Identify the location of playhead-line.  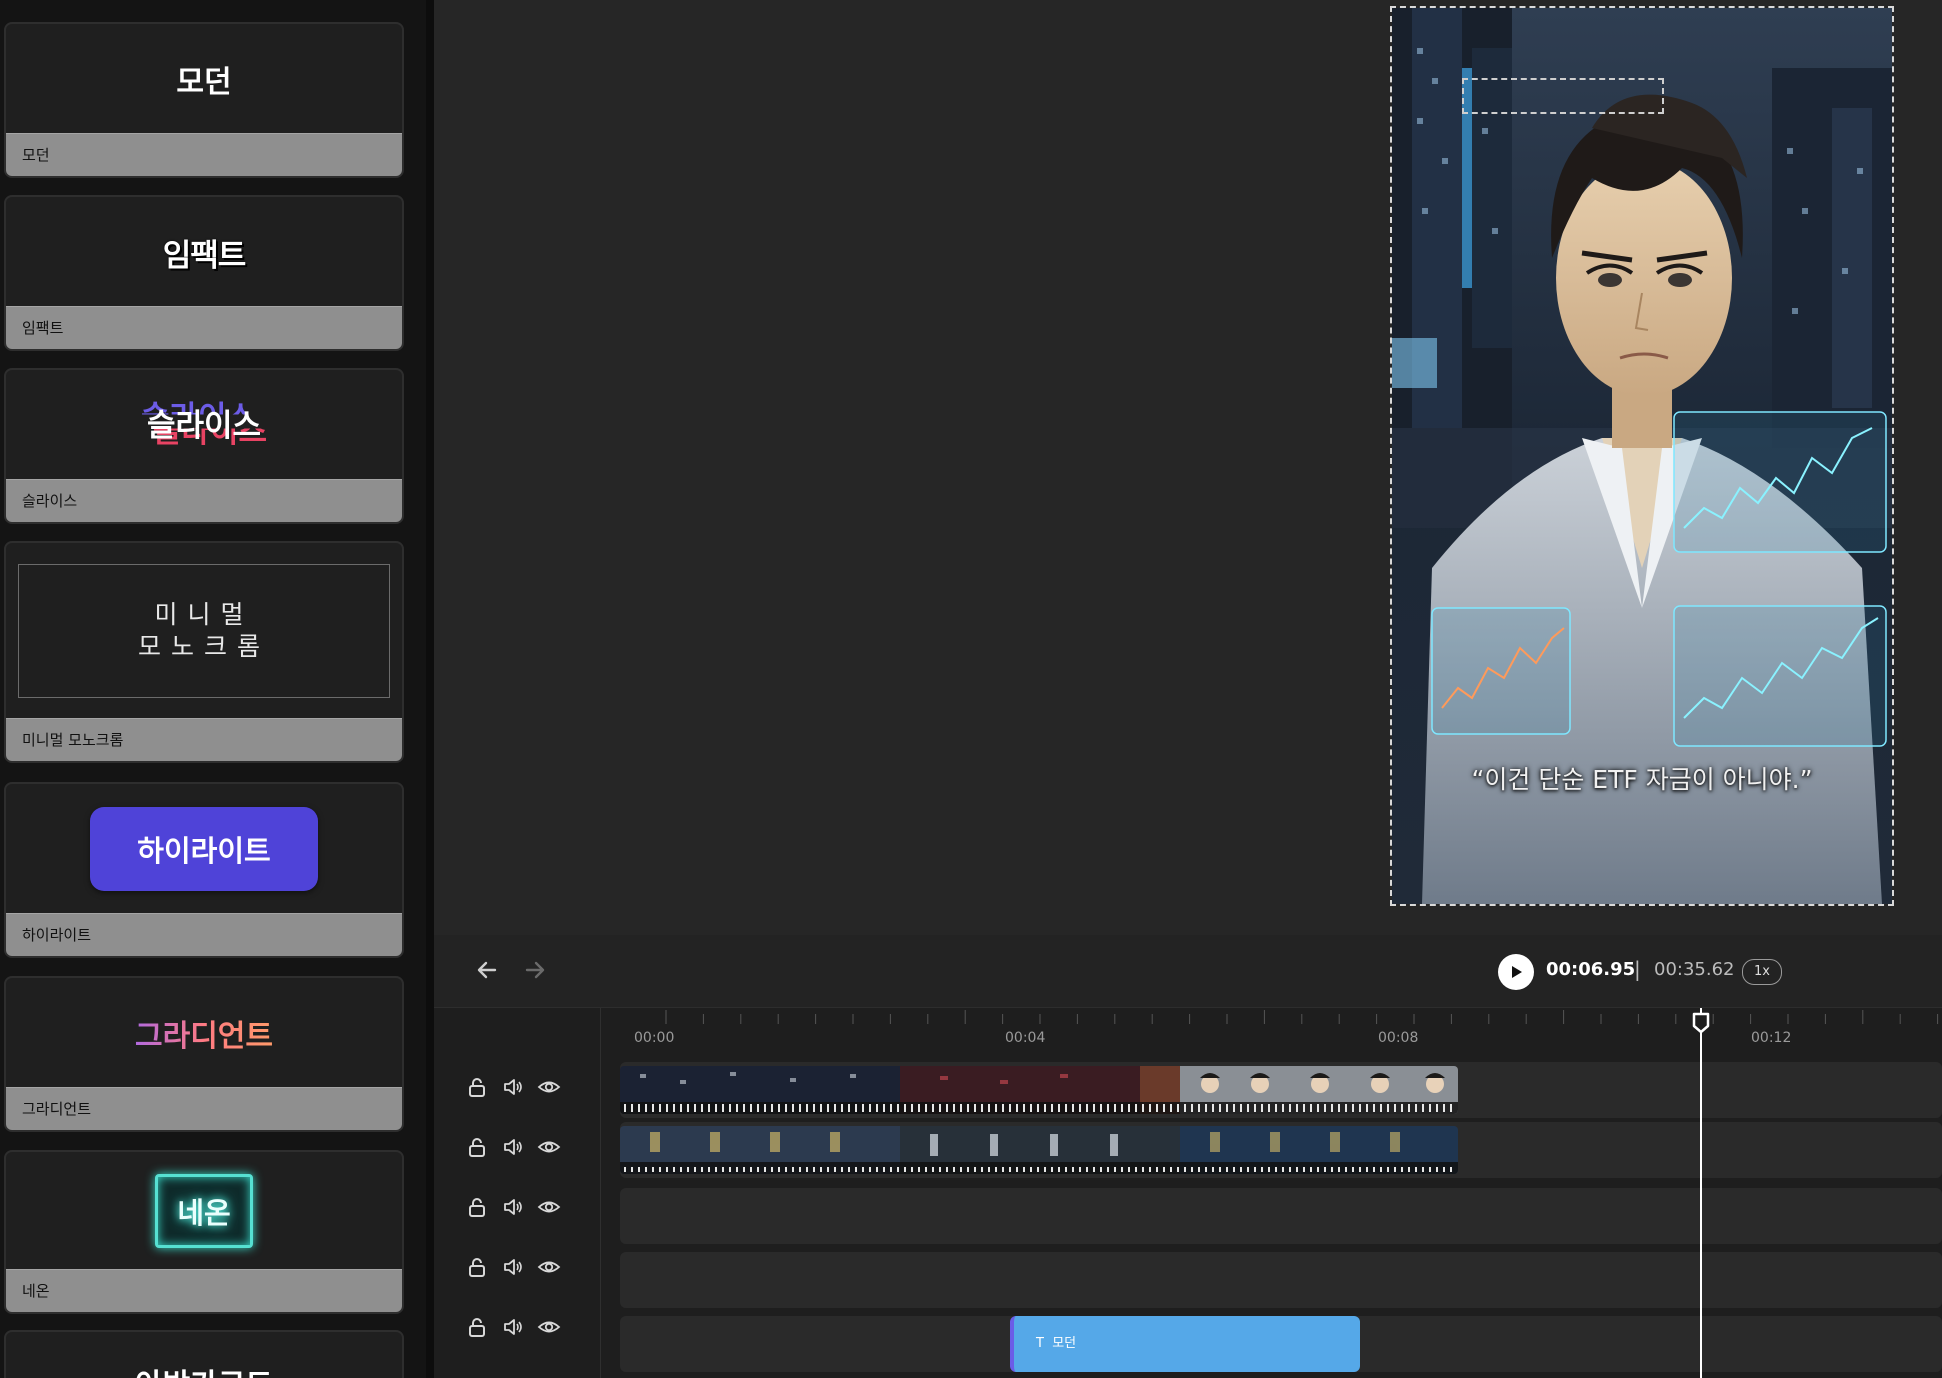
(1701, 1193).